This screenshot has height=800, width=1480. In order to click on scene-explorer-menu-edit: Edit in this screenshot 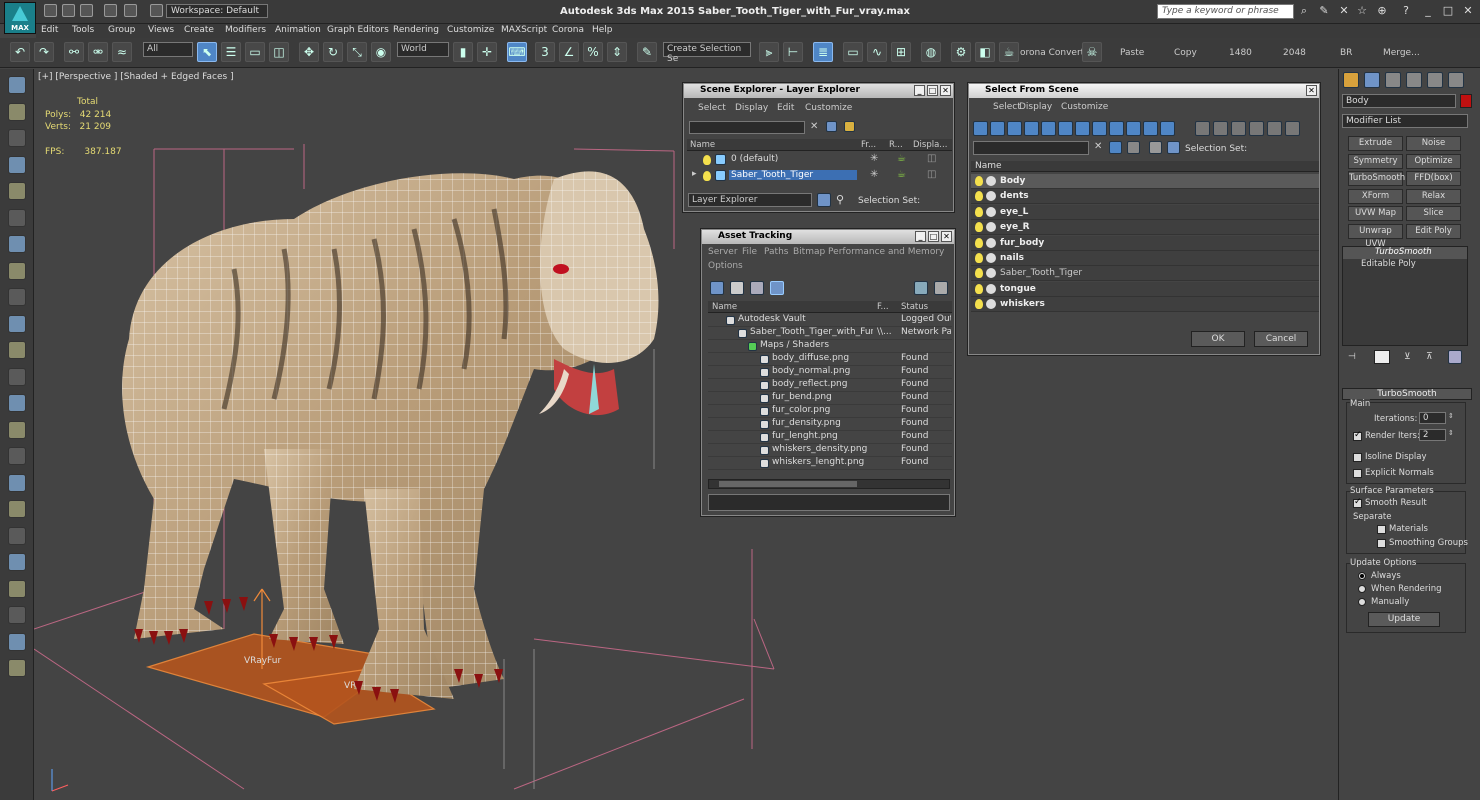, I will do `click(785, 108)`.